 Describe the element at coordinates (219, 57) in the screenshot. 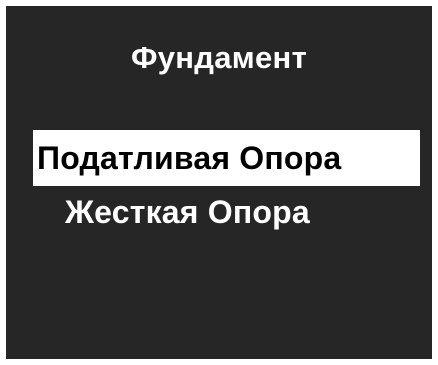

I see `screen-title: Фундамент` at that location.